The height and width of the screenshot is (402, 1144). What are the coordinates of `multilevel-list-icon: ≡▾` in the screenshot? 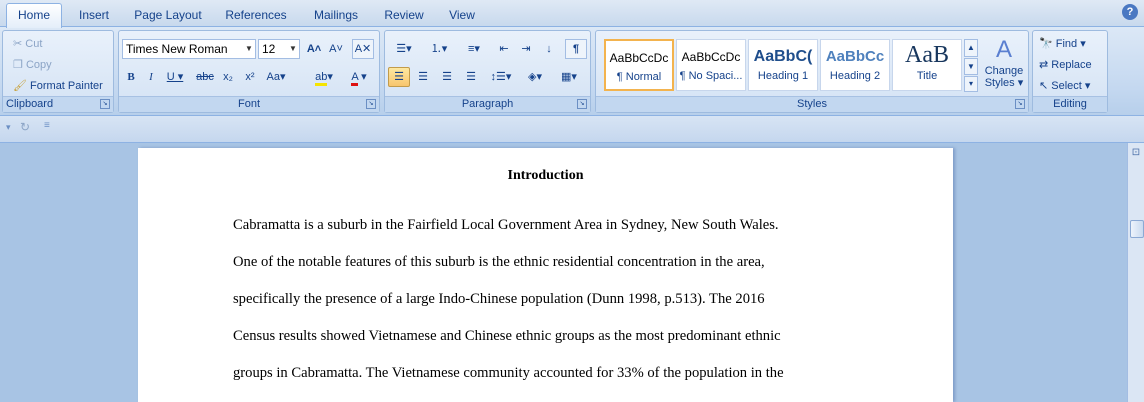 It's located at (474, 49).